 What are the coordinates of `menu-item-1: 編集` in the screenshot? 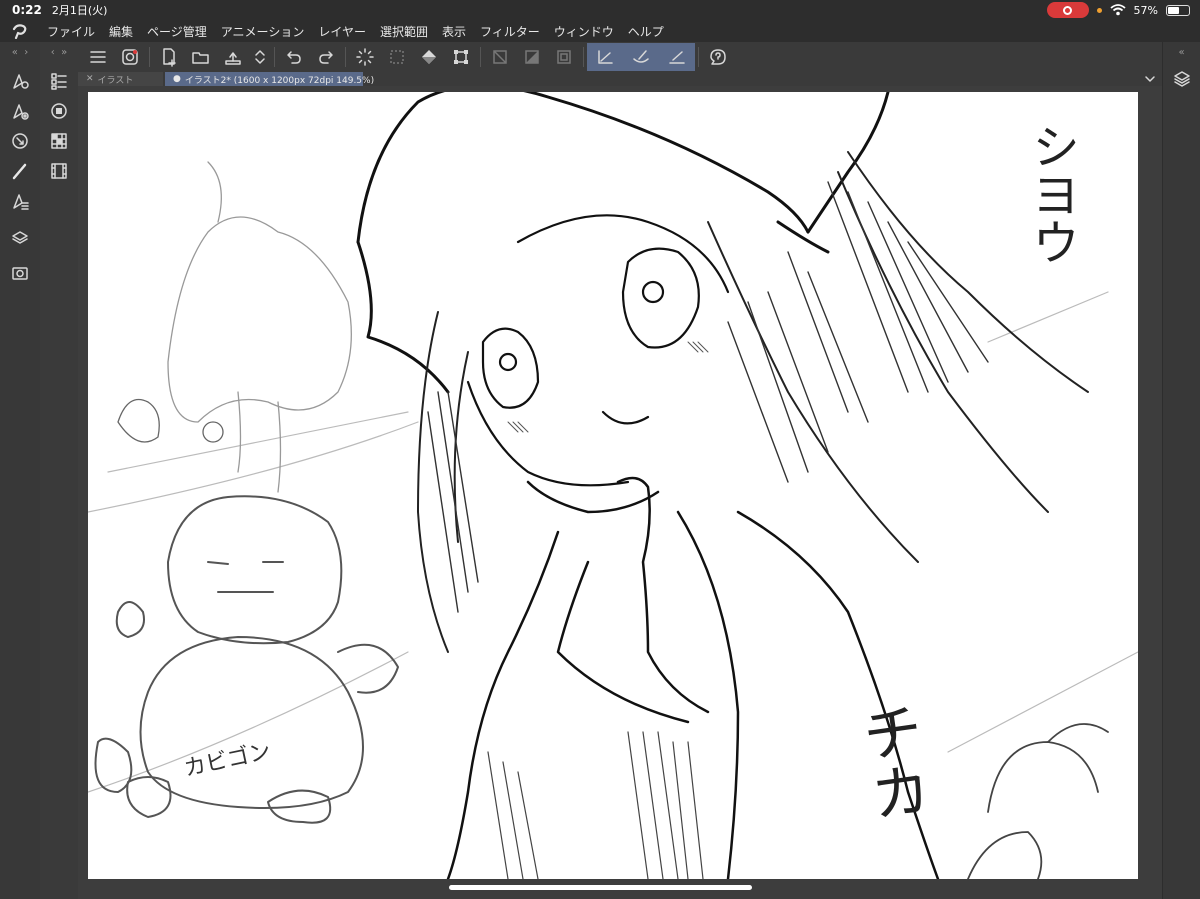 It's located at (121, 31).